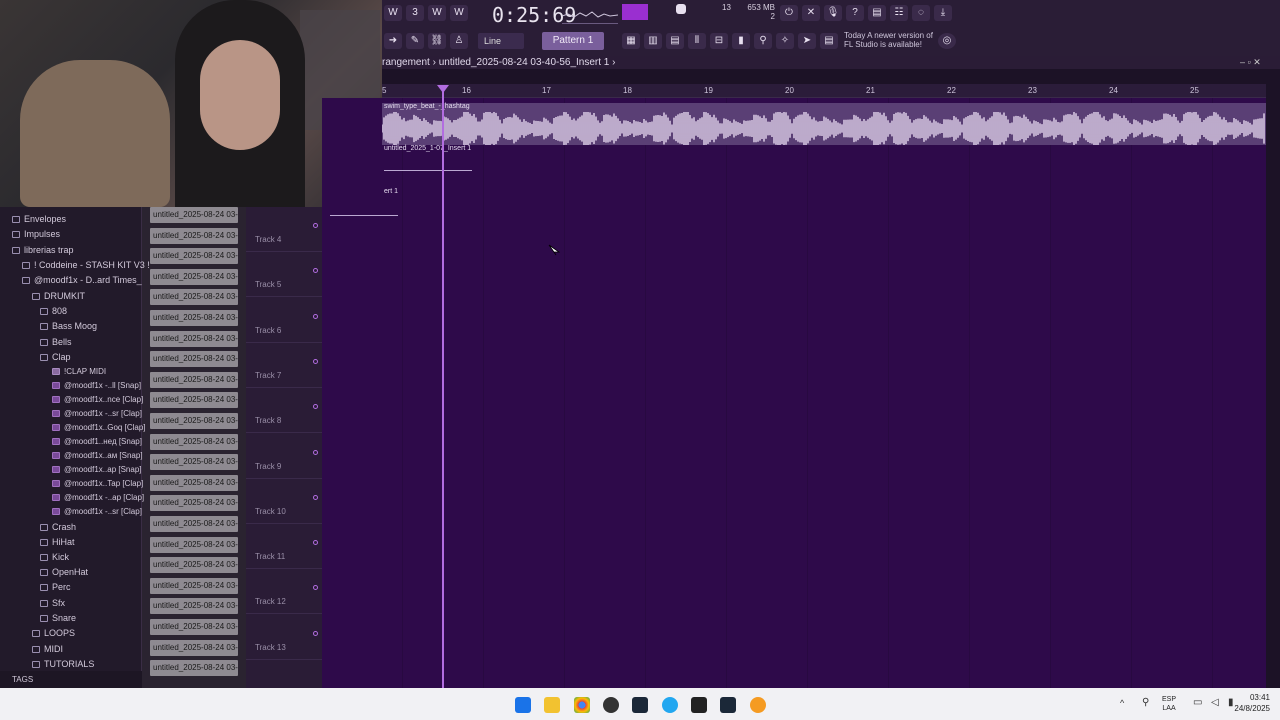 This screenshot has width=1280, height=720. Describe the element at coordinates (284, 456) in the screenshot. I see `track-header: Track 9` at that location.